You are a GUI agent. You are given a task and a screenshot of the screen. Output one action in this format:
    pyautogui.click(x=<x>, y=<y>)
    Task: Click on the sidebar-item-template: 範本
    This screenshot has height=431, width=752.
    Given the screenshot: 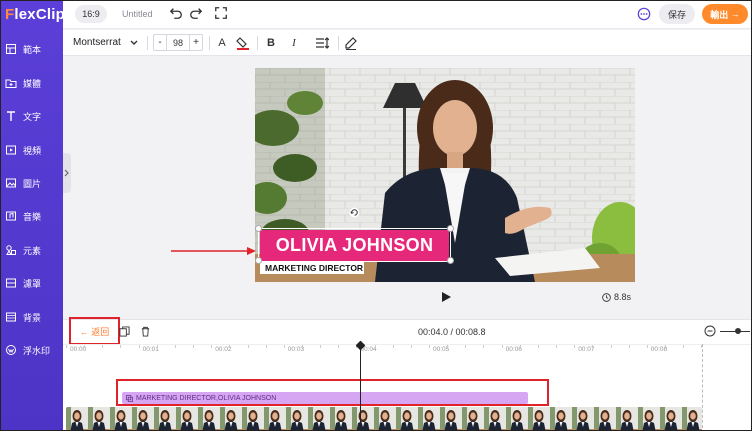 What is the action you would take?
    pyautogui.click(x=32, y=49)
    